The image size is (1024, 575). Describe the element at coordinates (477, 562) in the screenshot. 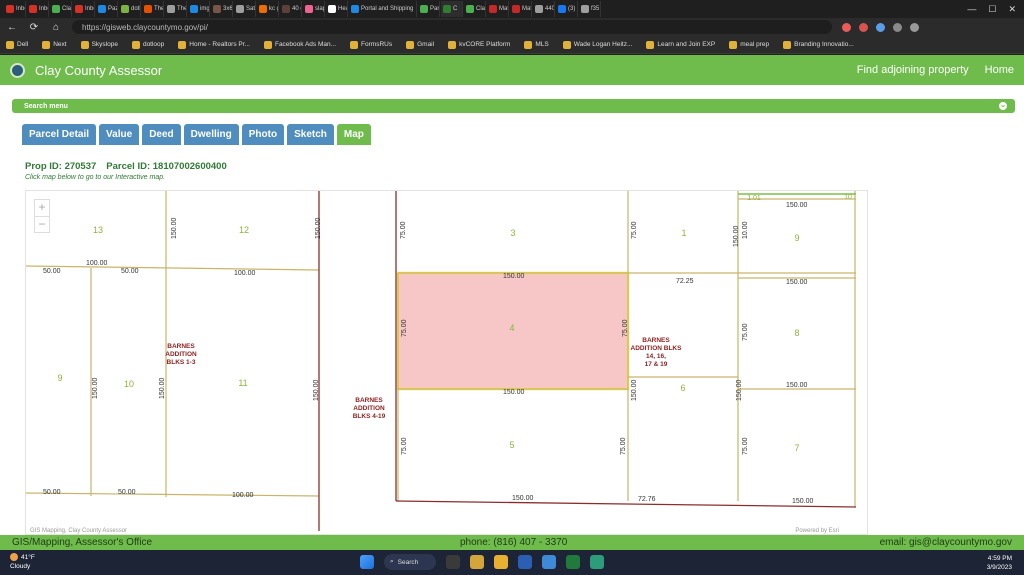

I see `file-explorer-icon` at that location.